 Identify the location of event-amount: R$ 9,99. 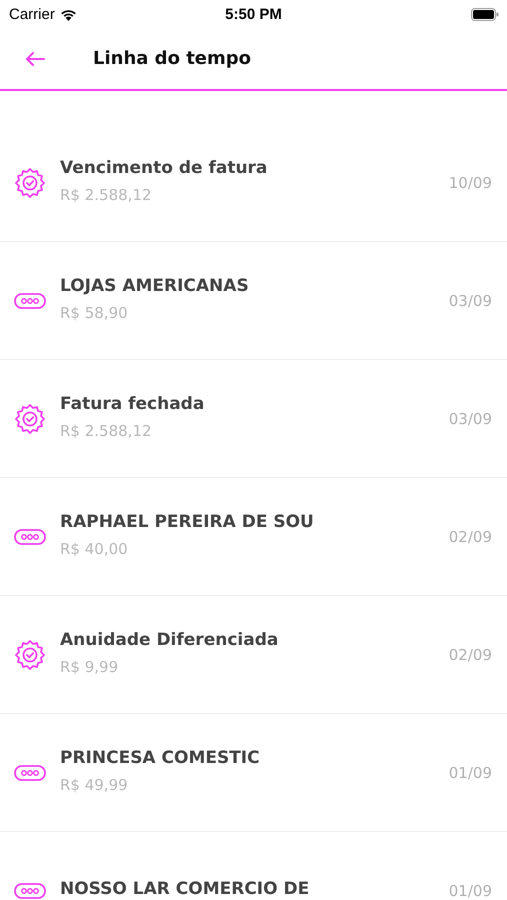
(90, 667).